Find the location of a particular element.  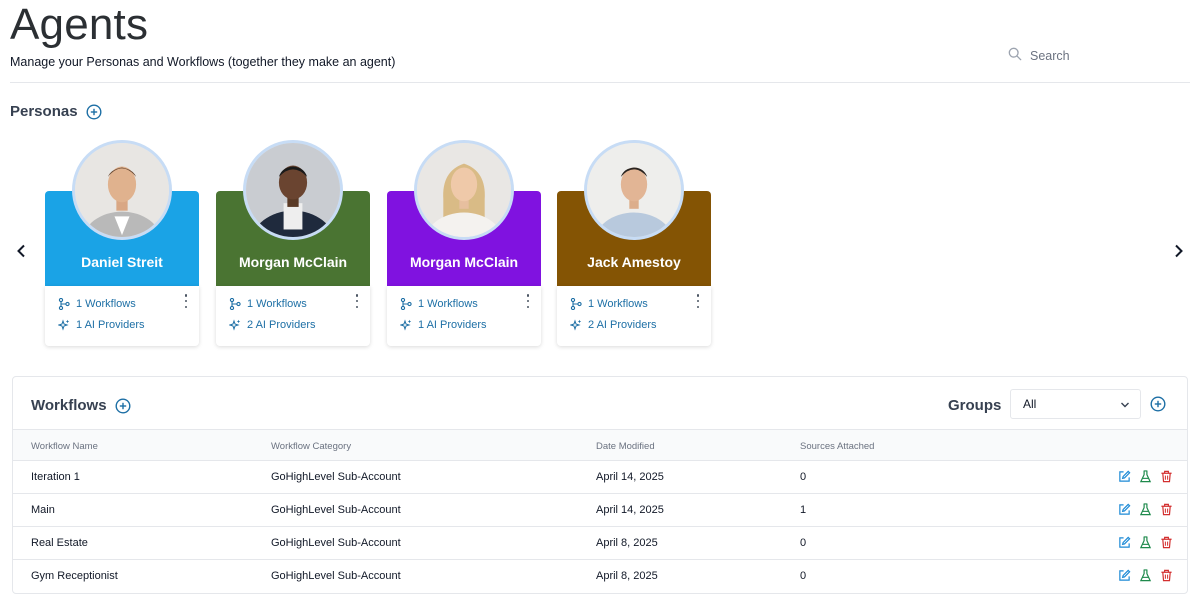

workflow-name: Iteration 1 is located at coordinates (55, 477).